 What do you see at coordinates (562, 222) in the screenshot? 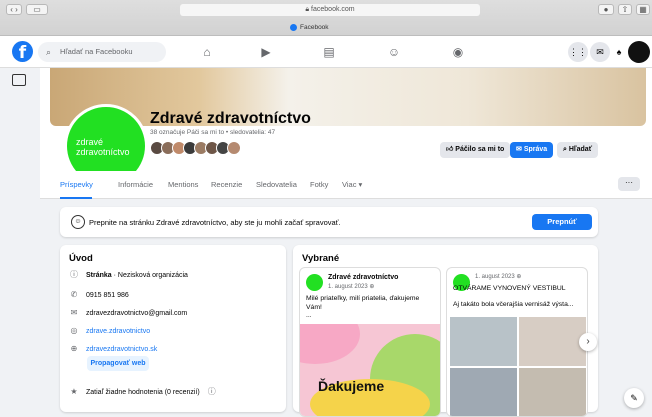
I see `switch-button: Prepnúť` at bounding box center [562, 222].